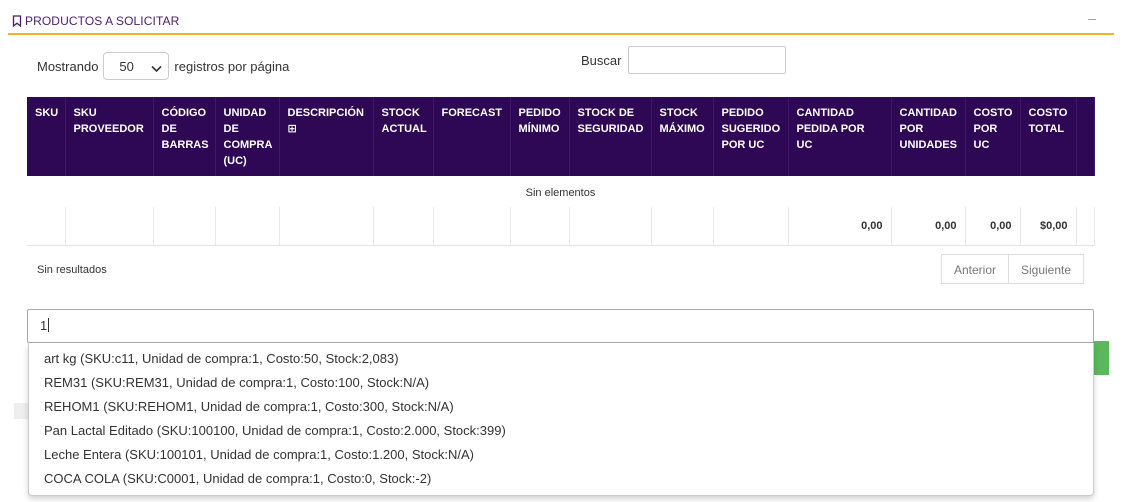  I want to click on empty-row: Sin elementos, so click(560, 191).